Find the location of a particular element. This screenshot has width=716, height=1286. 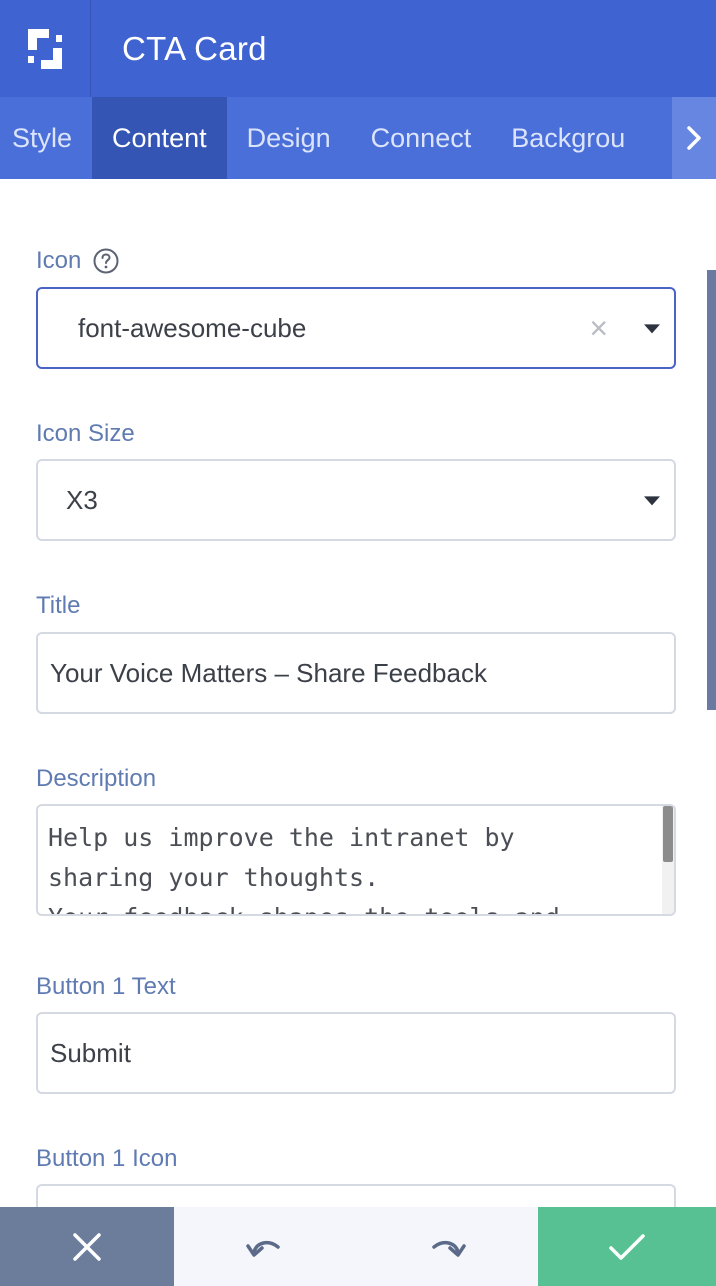

title-input-value: Your Voice Matters – Share Feedback is located at coordinates (268, 672).